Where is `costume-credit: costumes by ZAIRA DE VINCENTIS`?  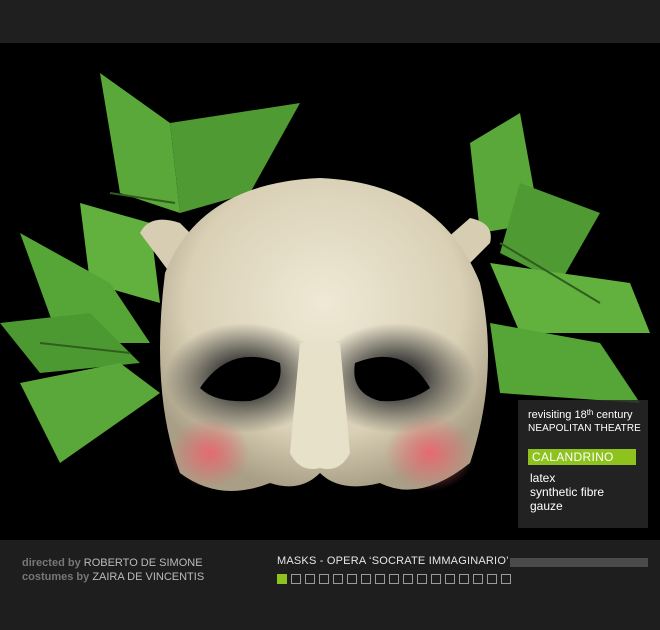
costume-credit: costumes by ZAIRA DE VINCENTIS is located at coordinates (113, 577).